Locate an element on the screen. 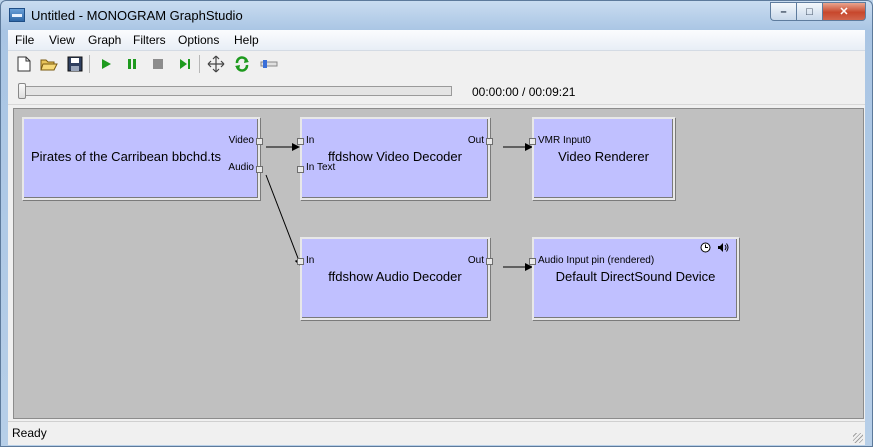  menu-view: View is located at coordinates (62, 40).